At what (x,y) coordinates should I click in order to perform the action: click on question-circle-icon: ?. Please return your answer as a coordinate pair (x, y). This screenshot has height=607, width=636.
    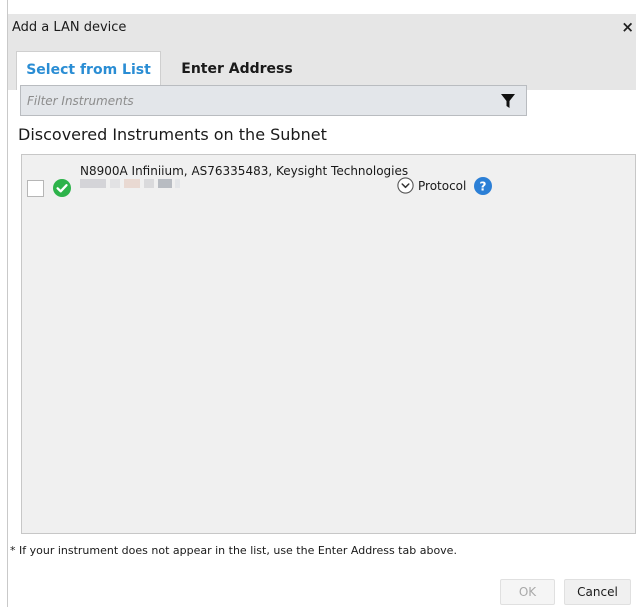
    Looking at the image, I should click on (483, 186).